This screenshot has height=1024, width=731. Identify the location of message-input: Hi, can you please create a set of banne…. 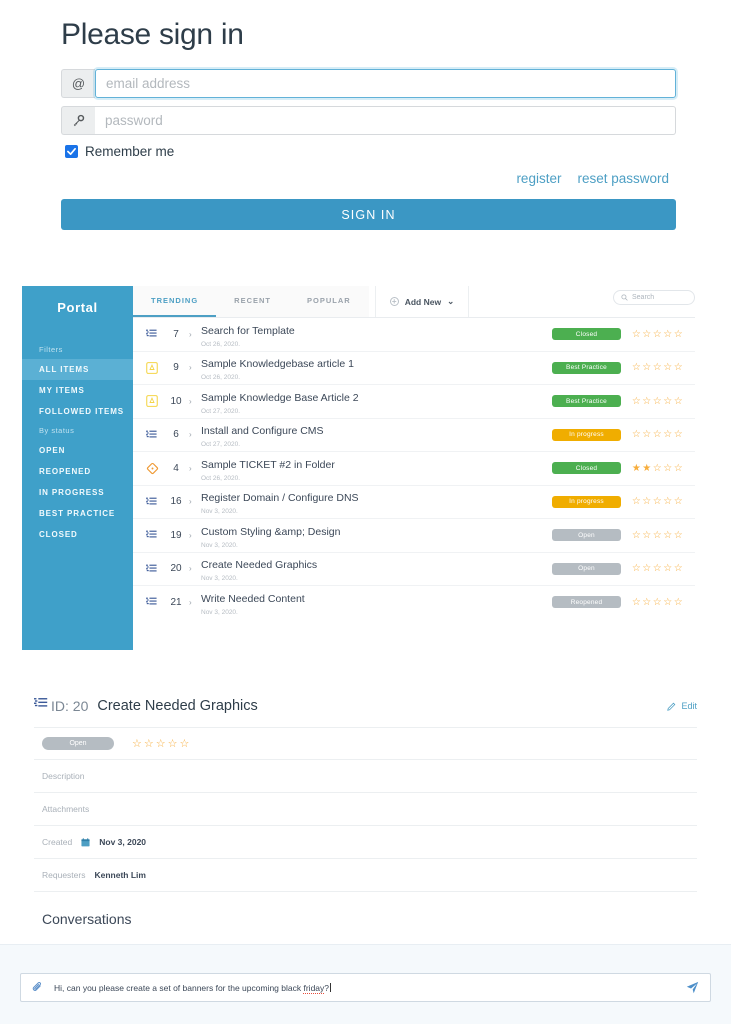
(364, 988).